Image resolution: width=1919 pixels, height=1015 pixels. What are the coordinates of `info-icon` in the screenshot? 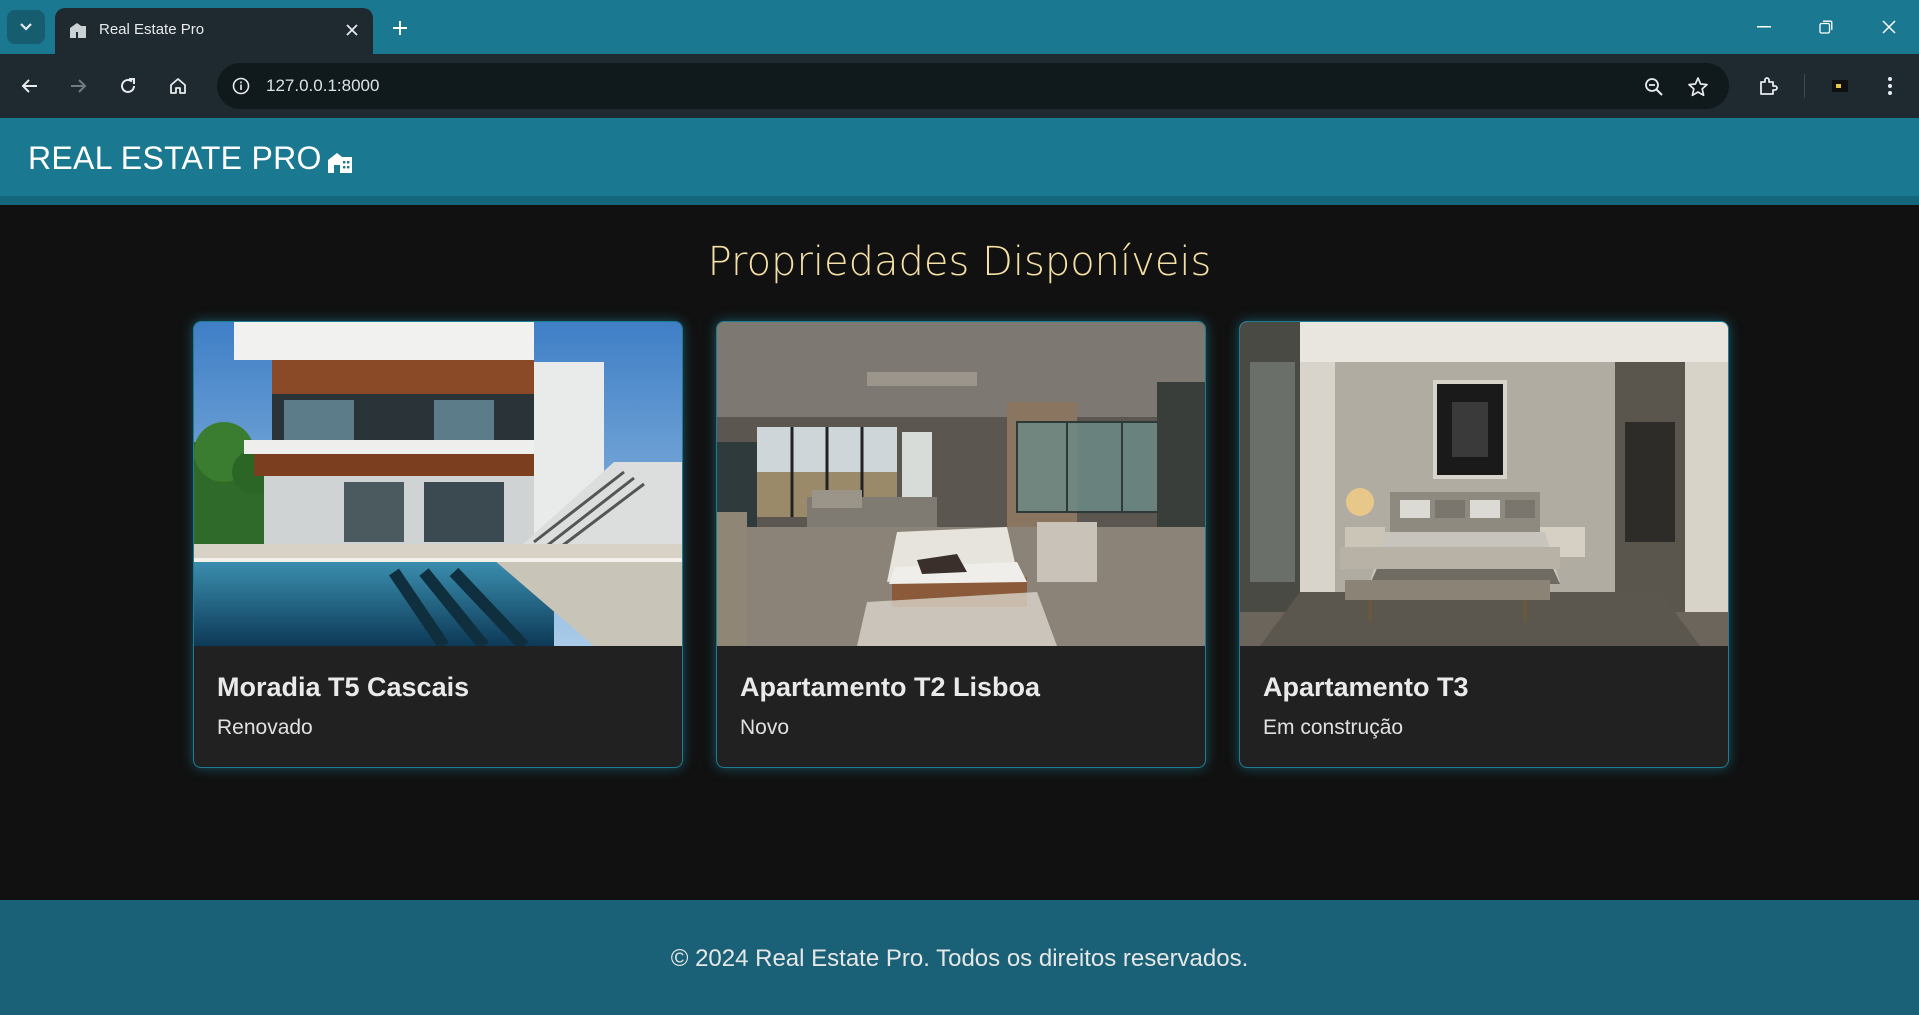 It's located at (241, 86).